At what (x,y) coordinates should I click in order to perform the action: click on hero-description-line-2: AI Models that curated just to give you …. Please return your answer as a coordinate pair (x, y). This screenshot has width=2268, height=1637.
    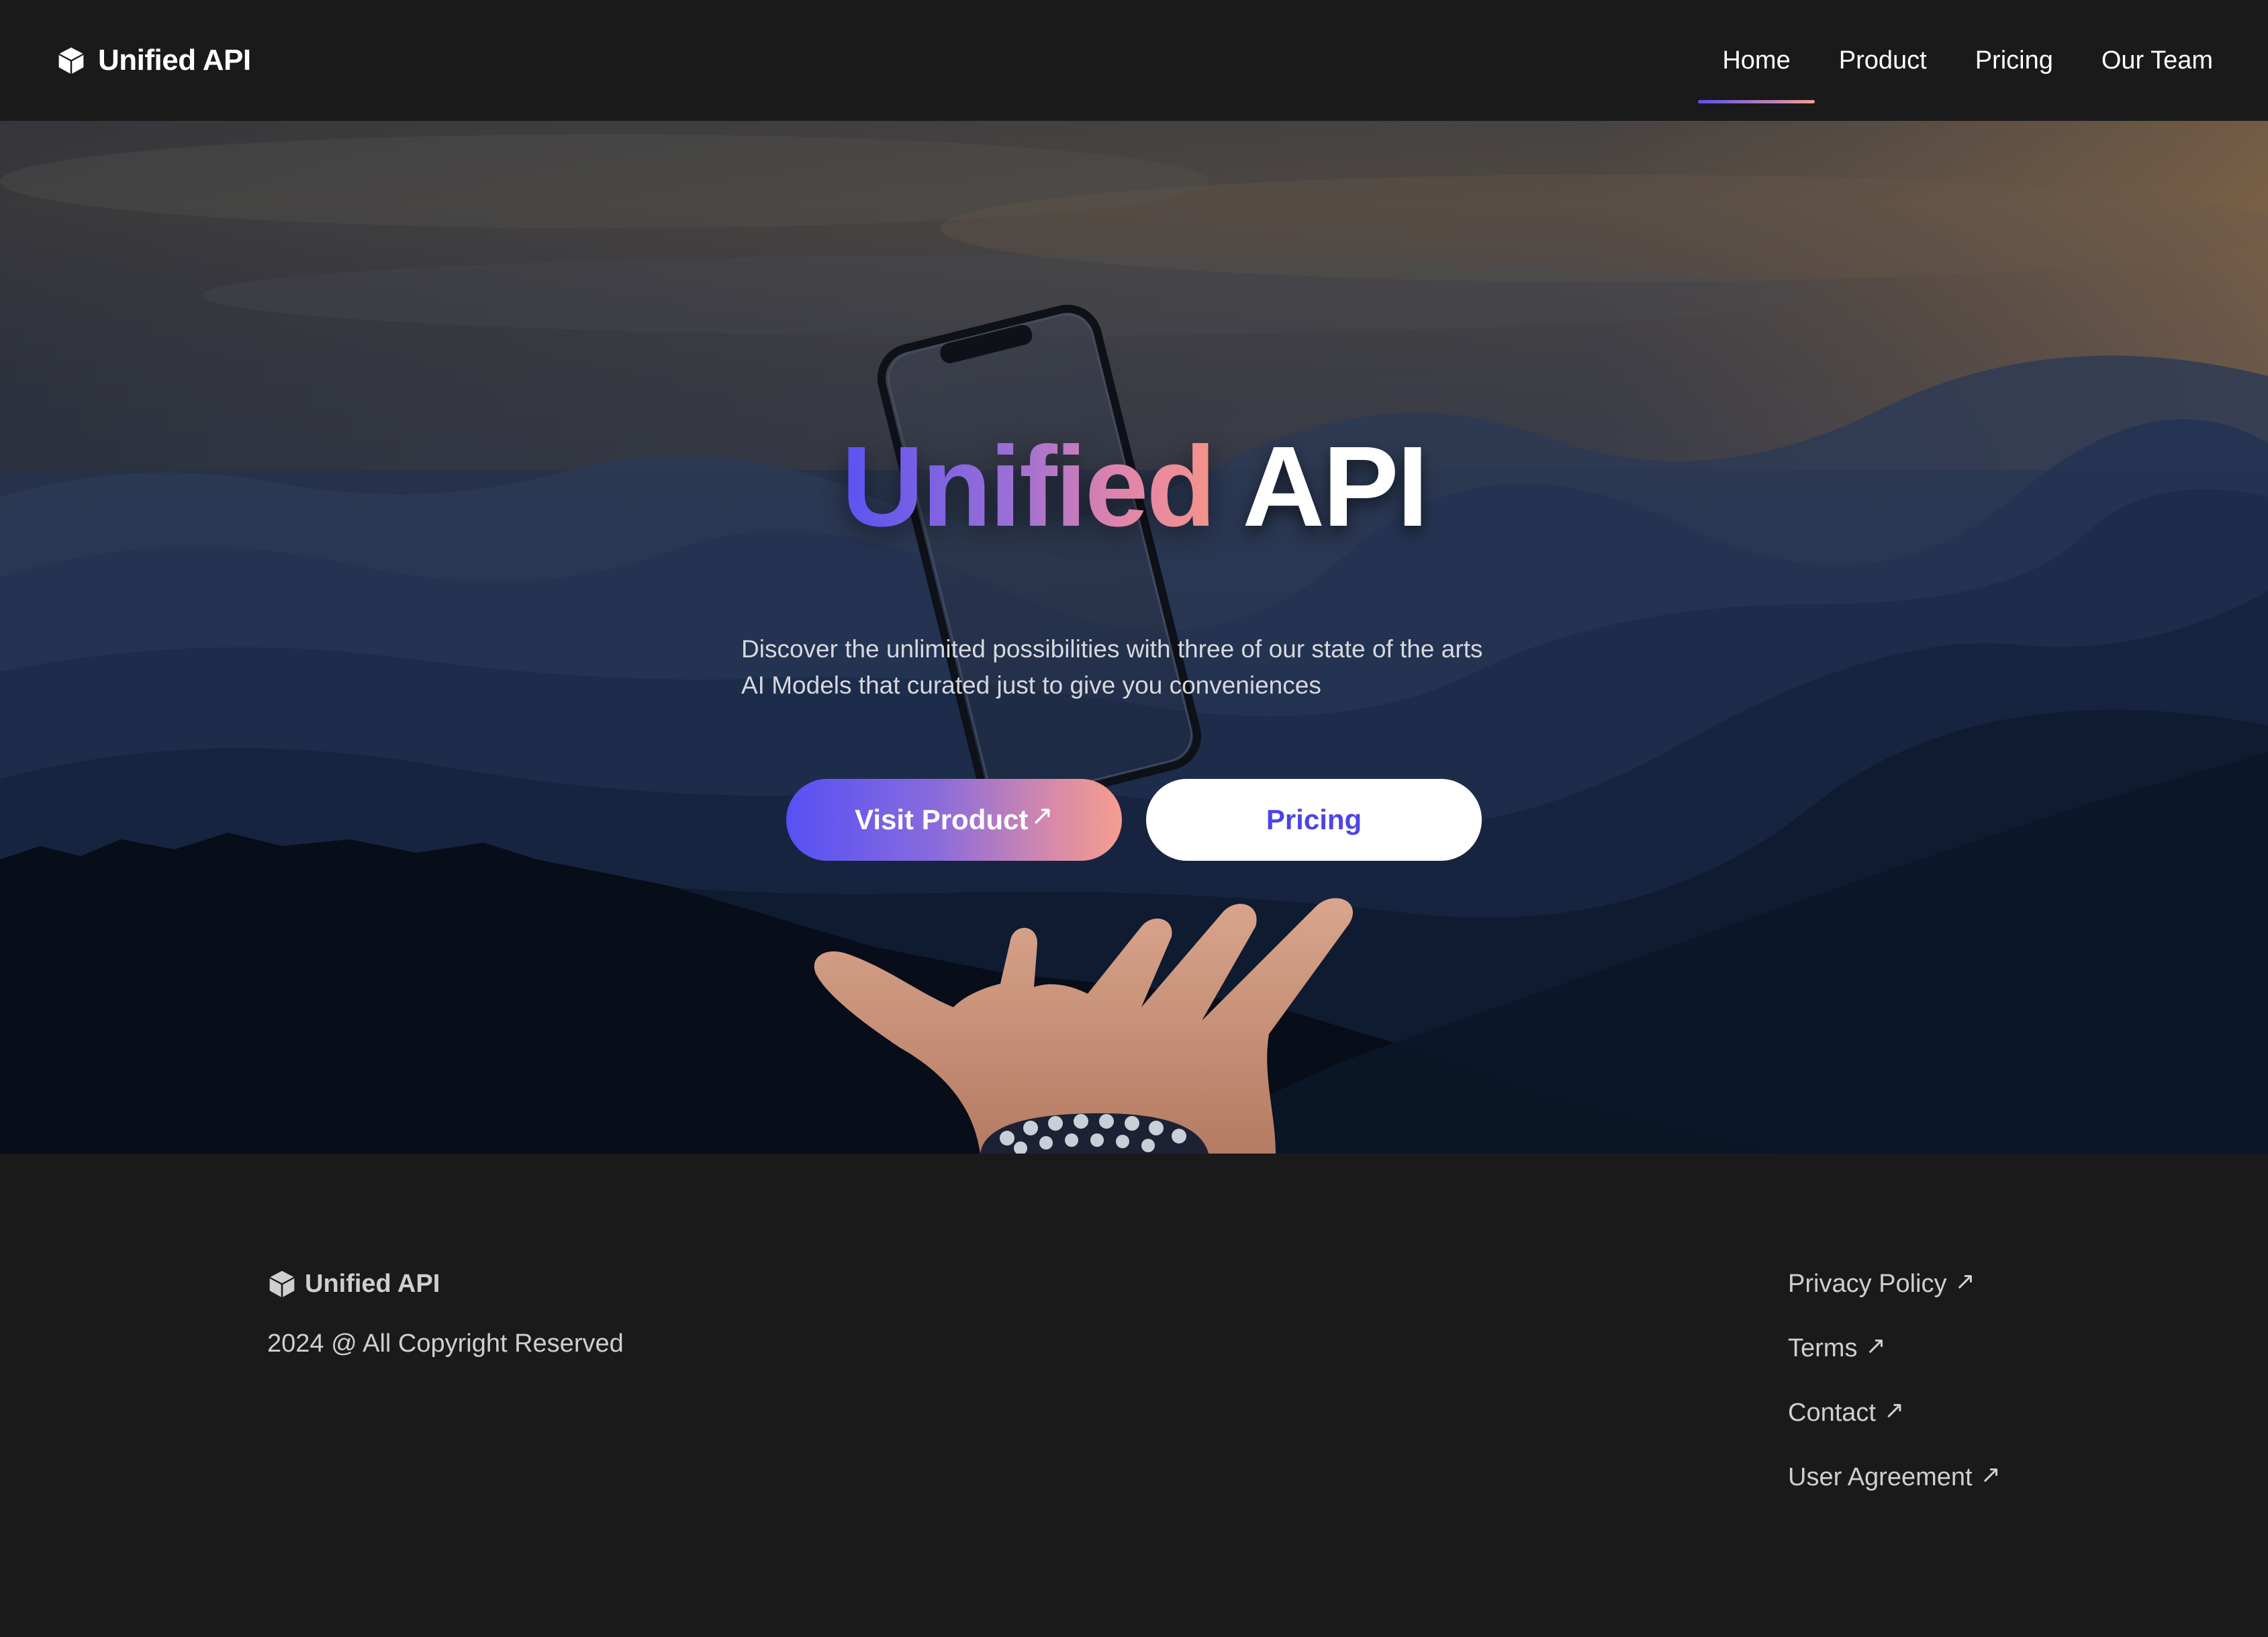
    Looking at the image, I should click on (1031, 685).